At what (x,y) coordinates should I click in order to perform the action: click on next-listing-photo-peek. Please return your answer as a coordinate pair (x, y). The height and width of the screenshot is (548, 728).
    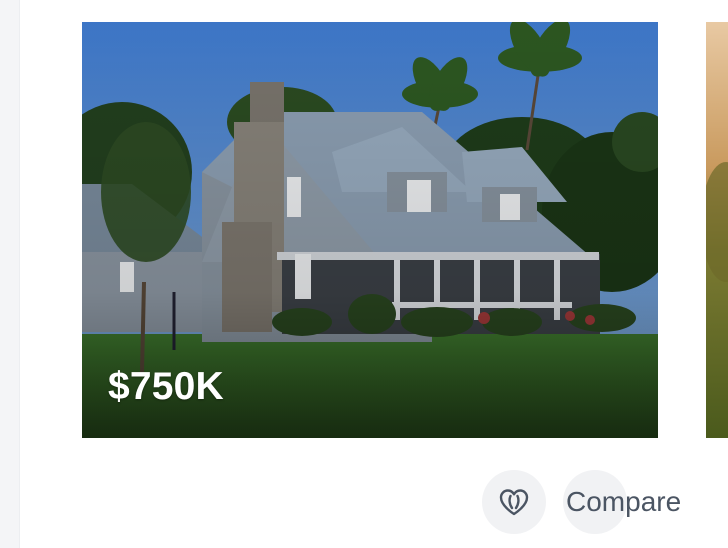
    Looking at the image, I should click on (717, 230).